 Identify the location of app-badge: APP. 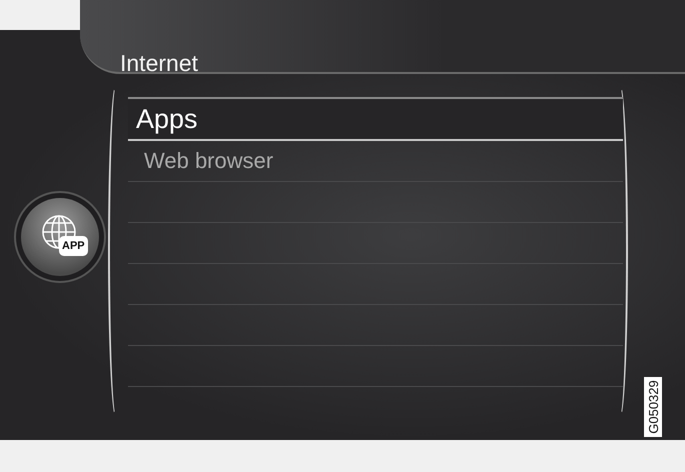
(73, 246).